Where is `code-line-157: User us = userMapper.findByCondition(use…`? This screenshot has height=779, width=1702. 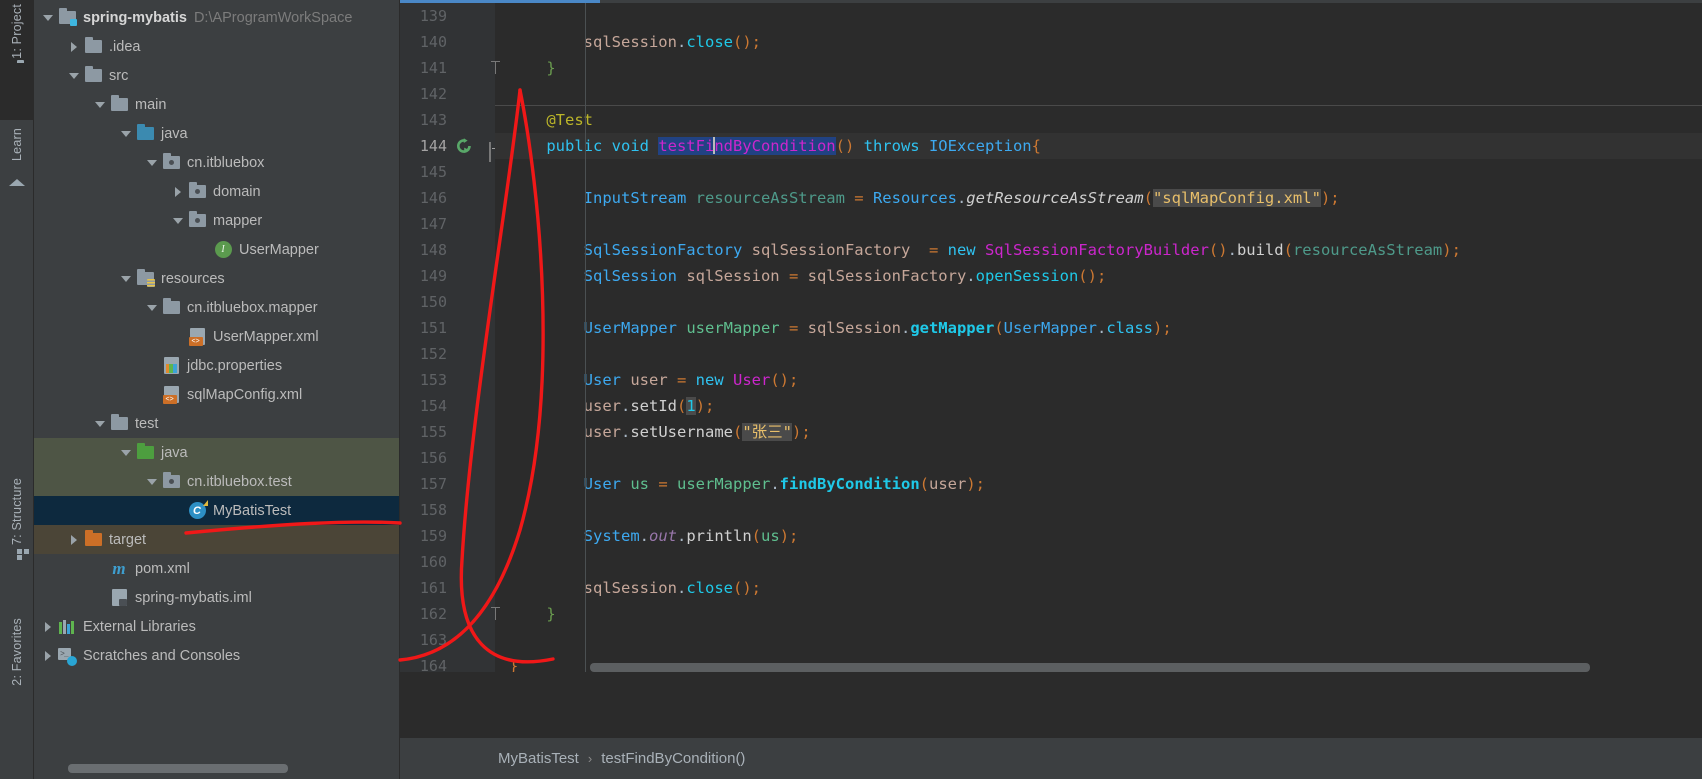 code-line-157: User us = userMapper.findByCondition(use… is located at coordinates (1098, 484).